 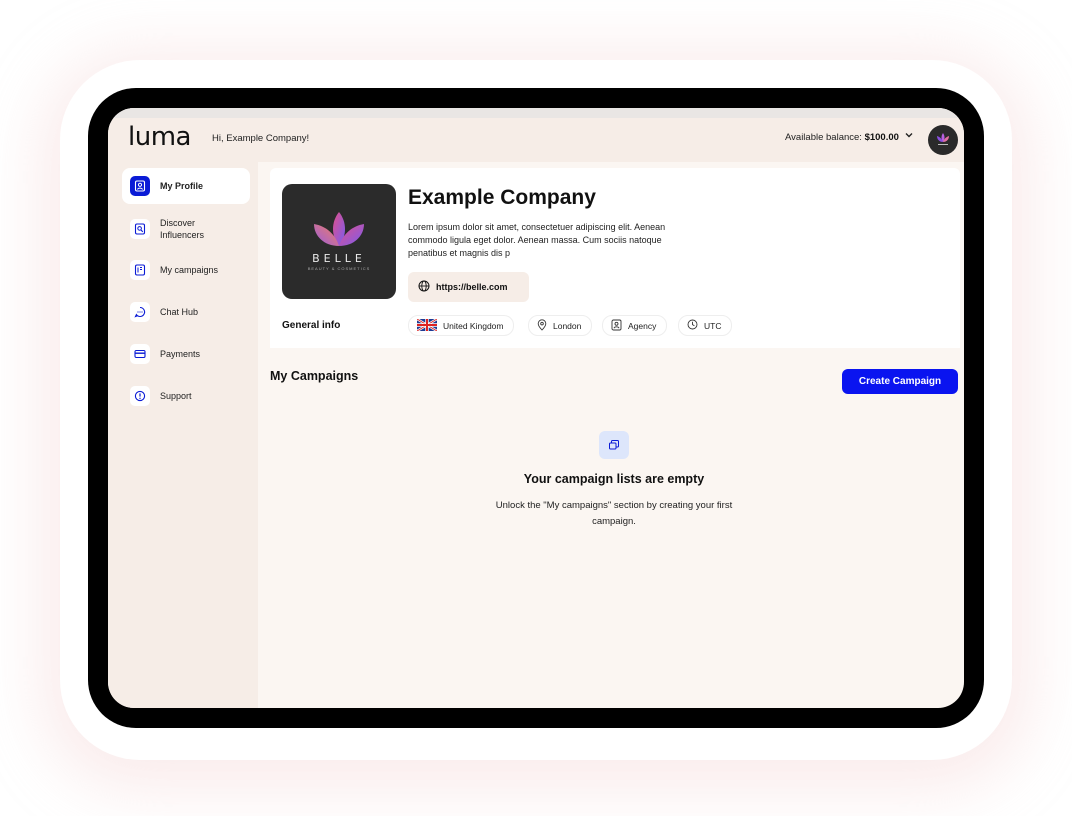 I want to click on brand-name: BELLE, so click(x=339, y=258).